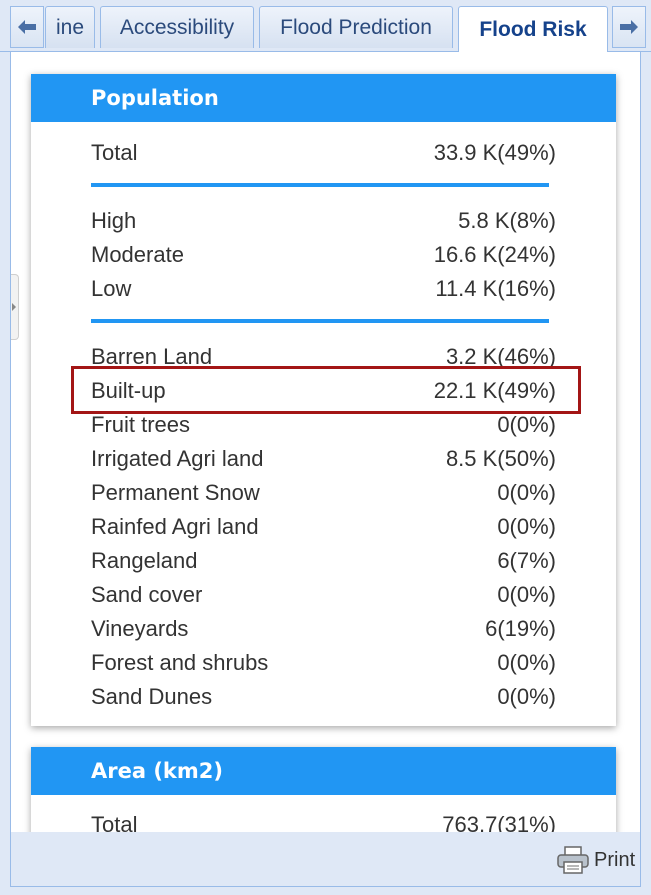  What do you see at coordinates (70, 27) in the screenshot?
I see `tab-baseline: ine` at bounding box center [70, 27].